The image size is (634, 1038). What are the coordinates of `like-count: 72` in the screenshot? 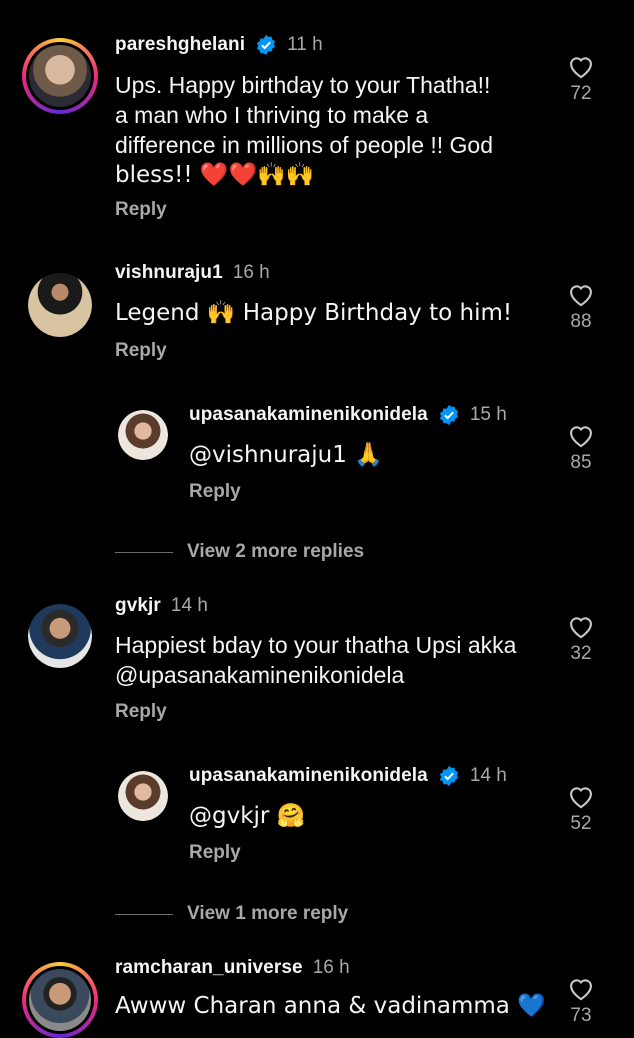 It's located at (581, 93).